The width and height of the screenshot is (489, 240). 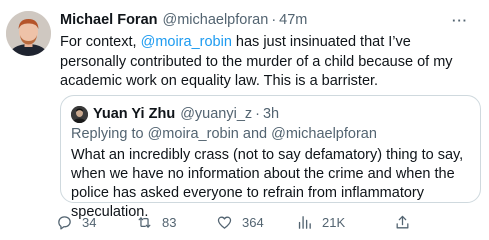 What do you see at coordinates (324, 134) in the screenshot?
I see `replying-mention-2: @michaelpforan` at bounding box center [324, 134].